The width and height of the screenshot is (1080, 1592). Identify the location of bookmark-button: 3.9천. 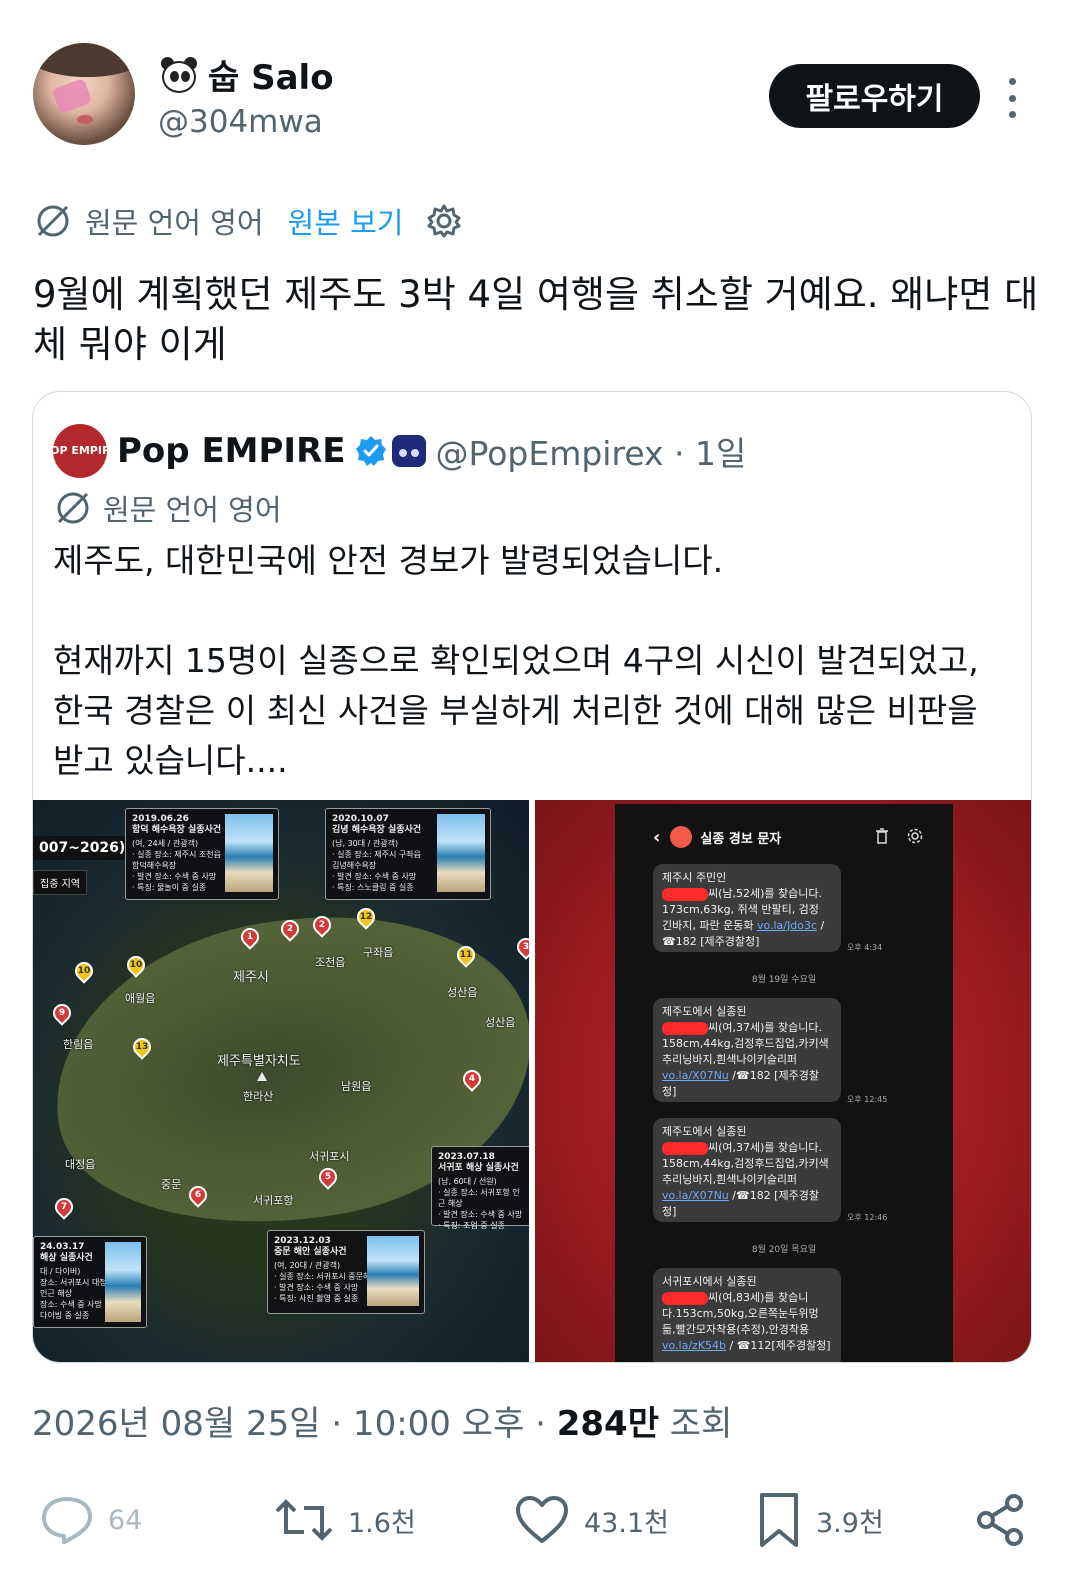
(820, 1520).